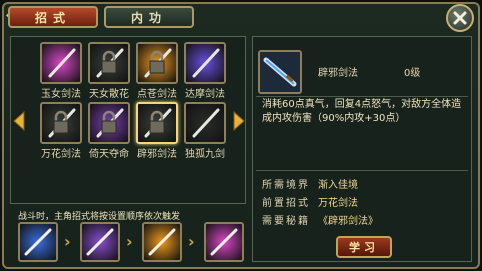 This screenshot has height=271, width=482. I want to click on skill-name: 玉女剑法, so click(61, 94).